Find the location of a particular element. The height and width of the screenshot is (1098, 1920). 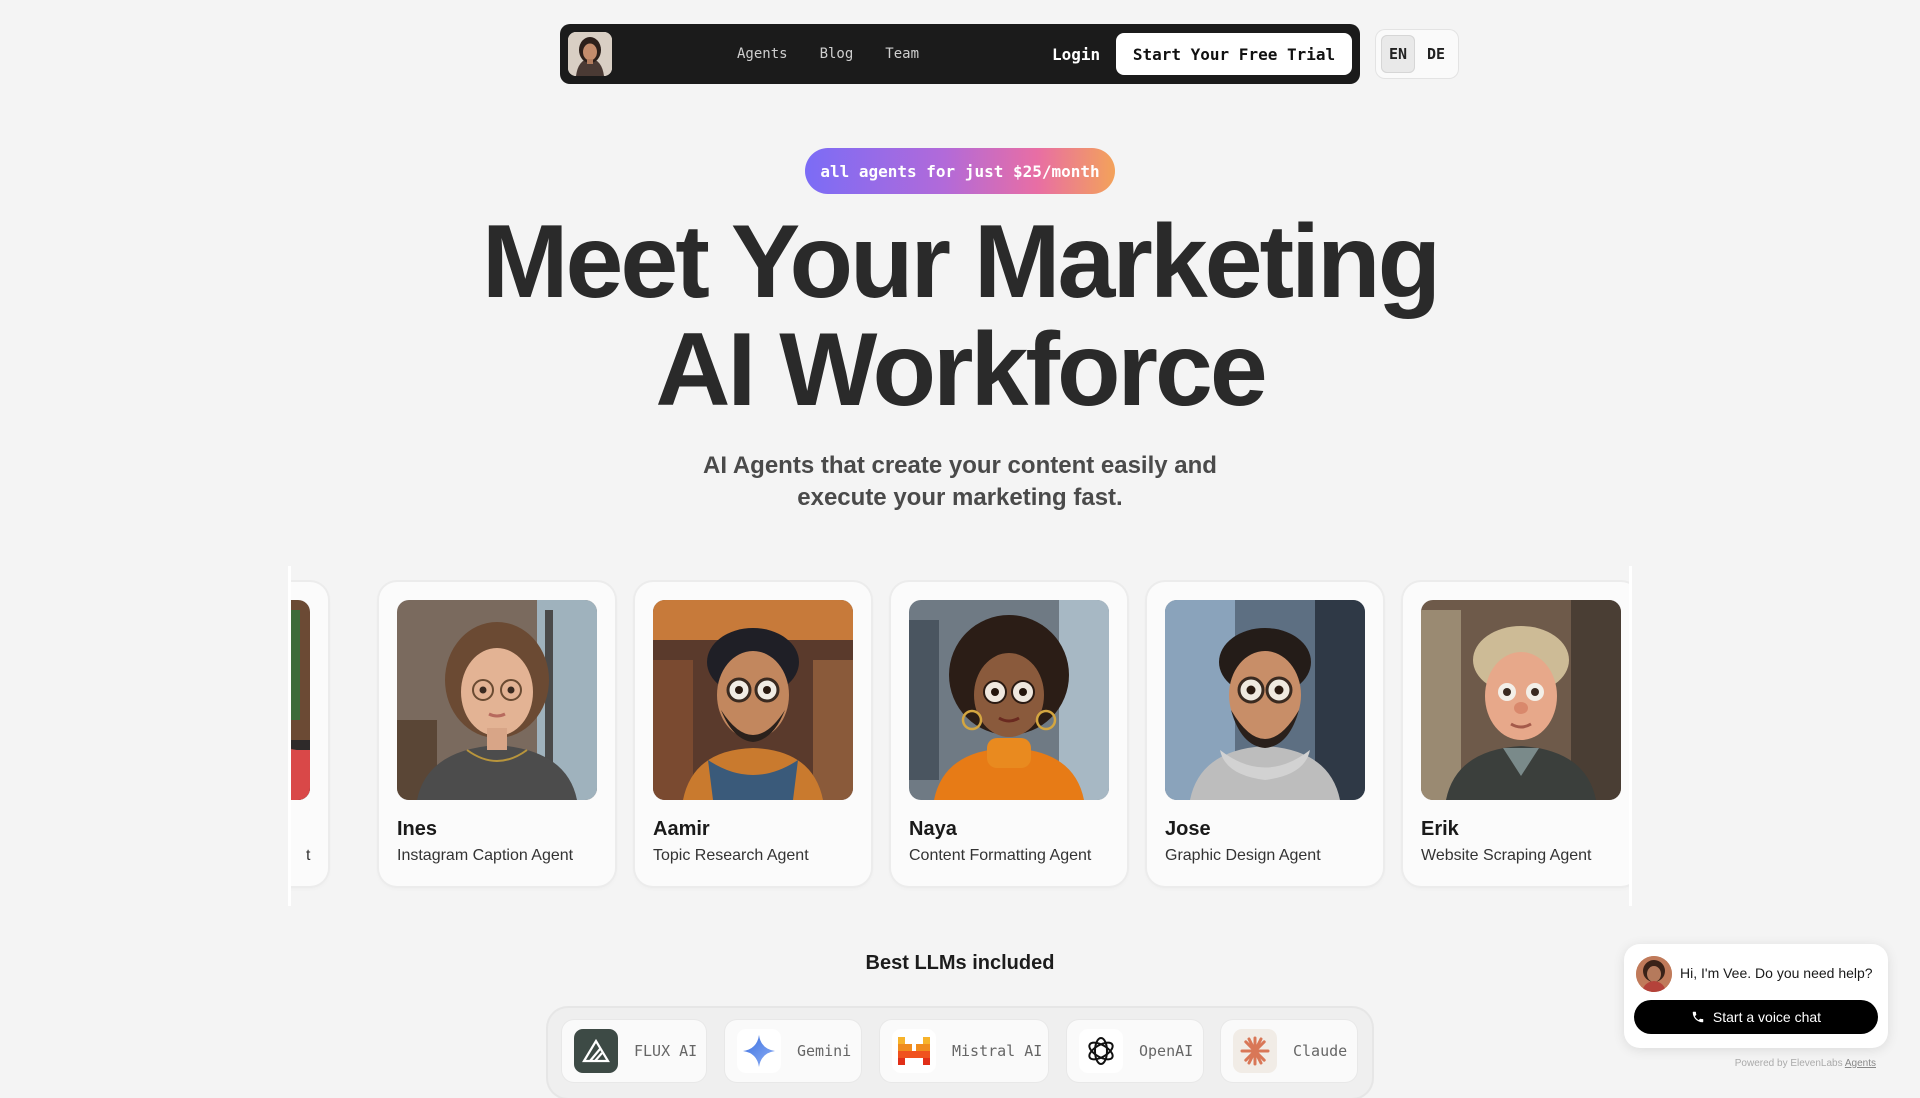

lang-en-button: EN is located at coordinates (1398, 54).